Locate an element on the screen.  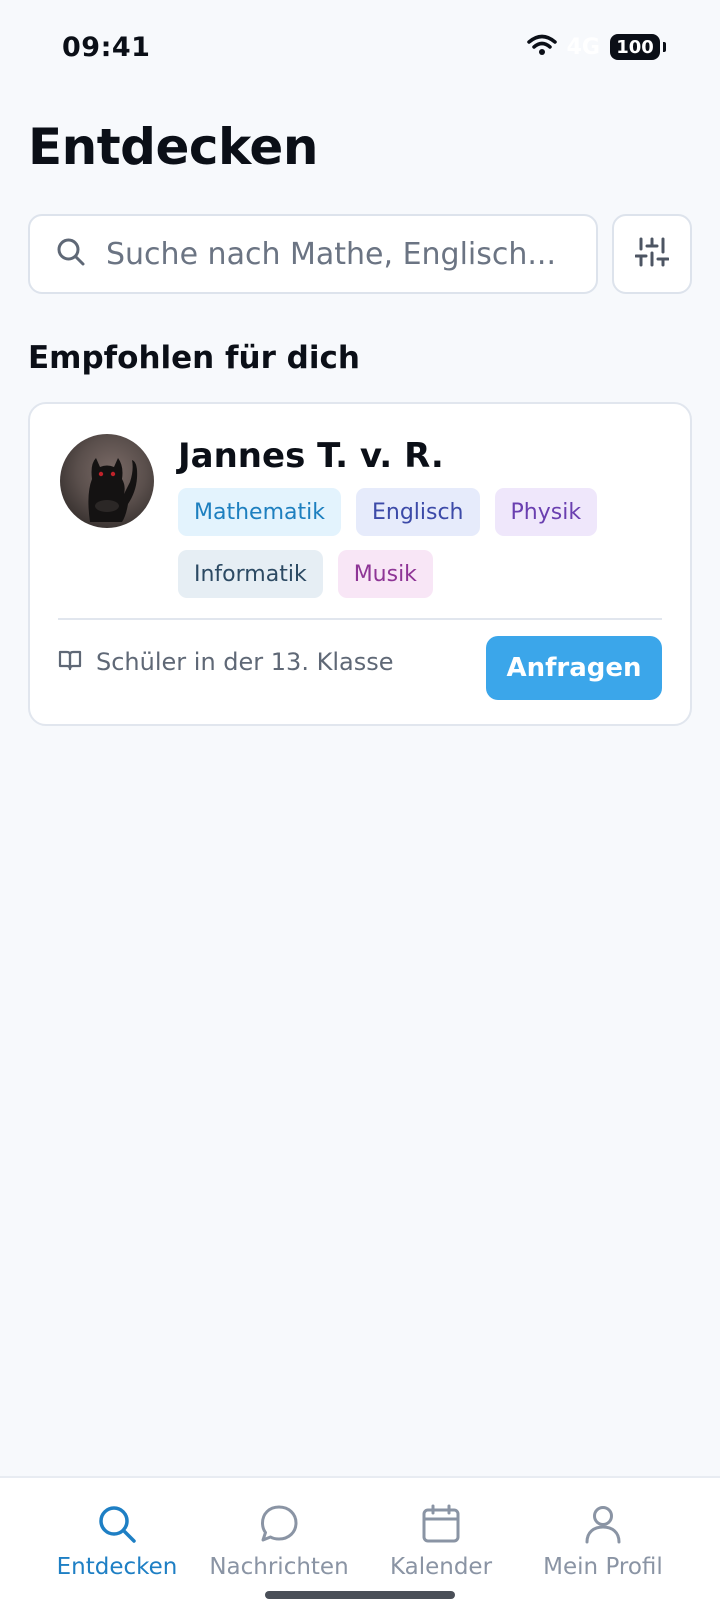
request-button: Anfragen is located at coordinates (574, 668).